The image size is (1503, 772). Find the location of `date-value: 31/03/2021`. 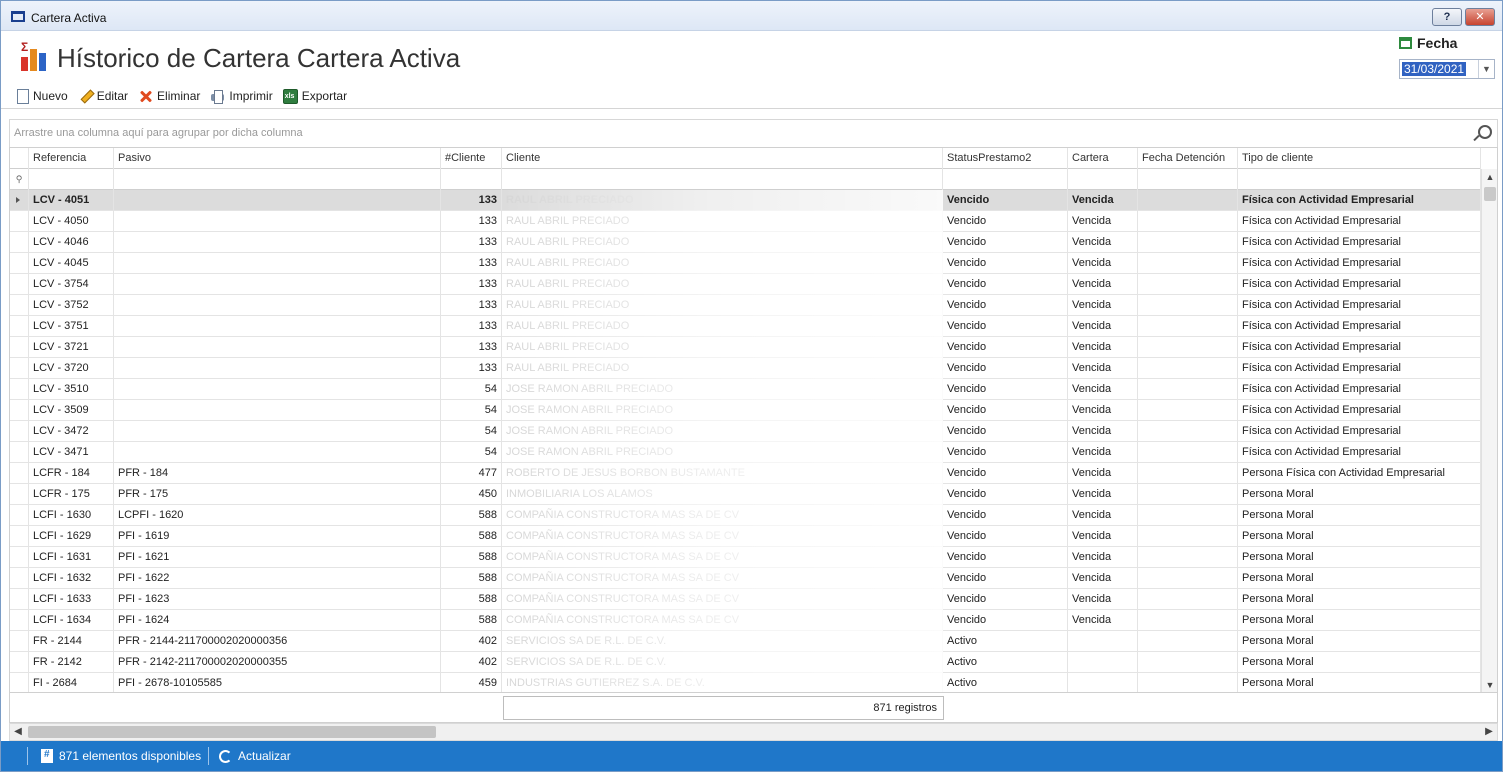

date-value: 31/03/2021 is located at coordinates (1434, 69).